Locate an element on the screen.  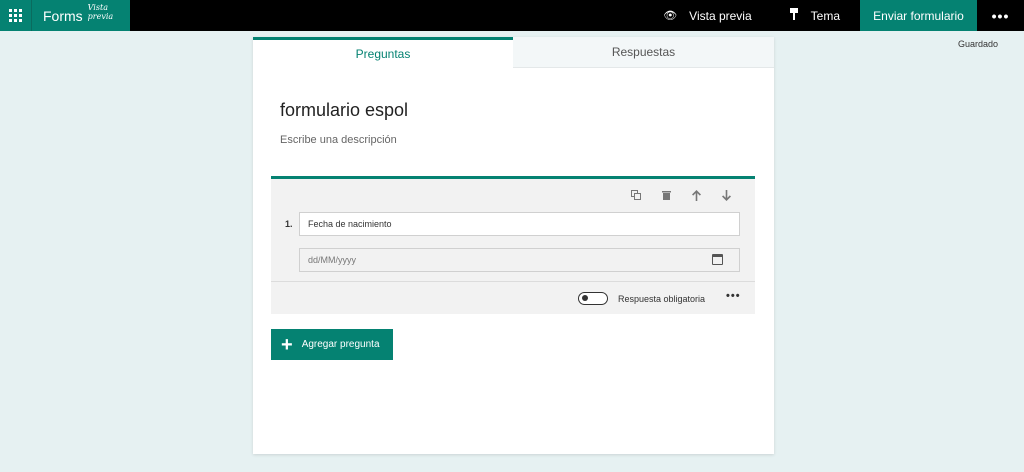
tab-questions: Preguntas is located at coordinates (383, 52).